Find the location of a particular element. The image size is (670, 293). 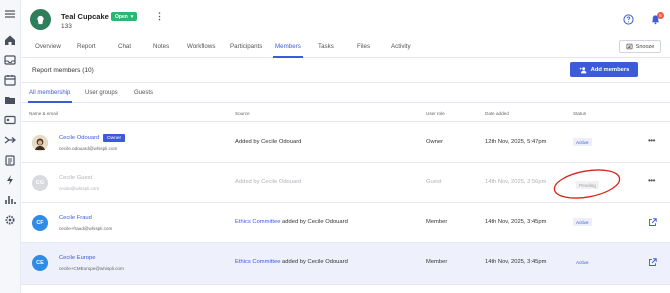

cupcake-icon is located at coordinates (40, 20).